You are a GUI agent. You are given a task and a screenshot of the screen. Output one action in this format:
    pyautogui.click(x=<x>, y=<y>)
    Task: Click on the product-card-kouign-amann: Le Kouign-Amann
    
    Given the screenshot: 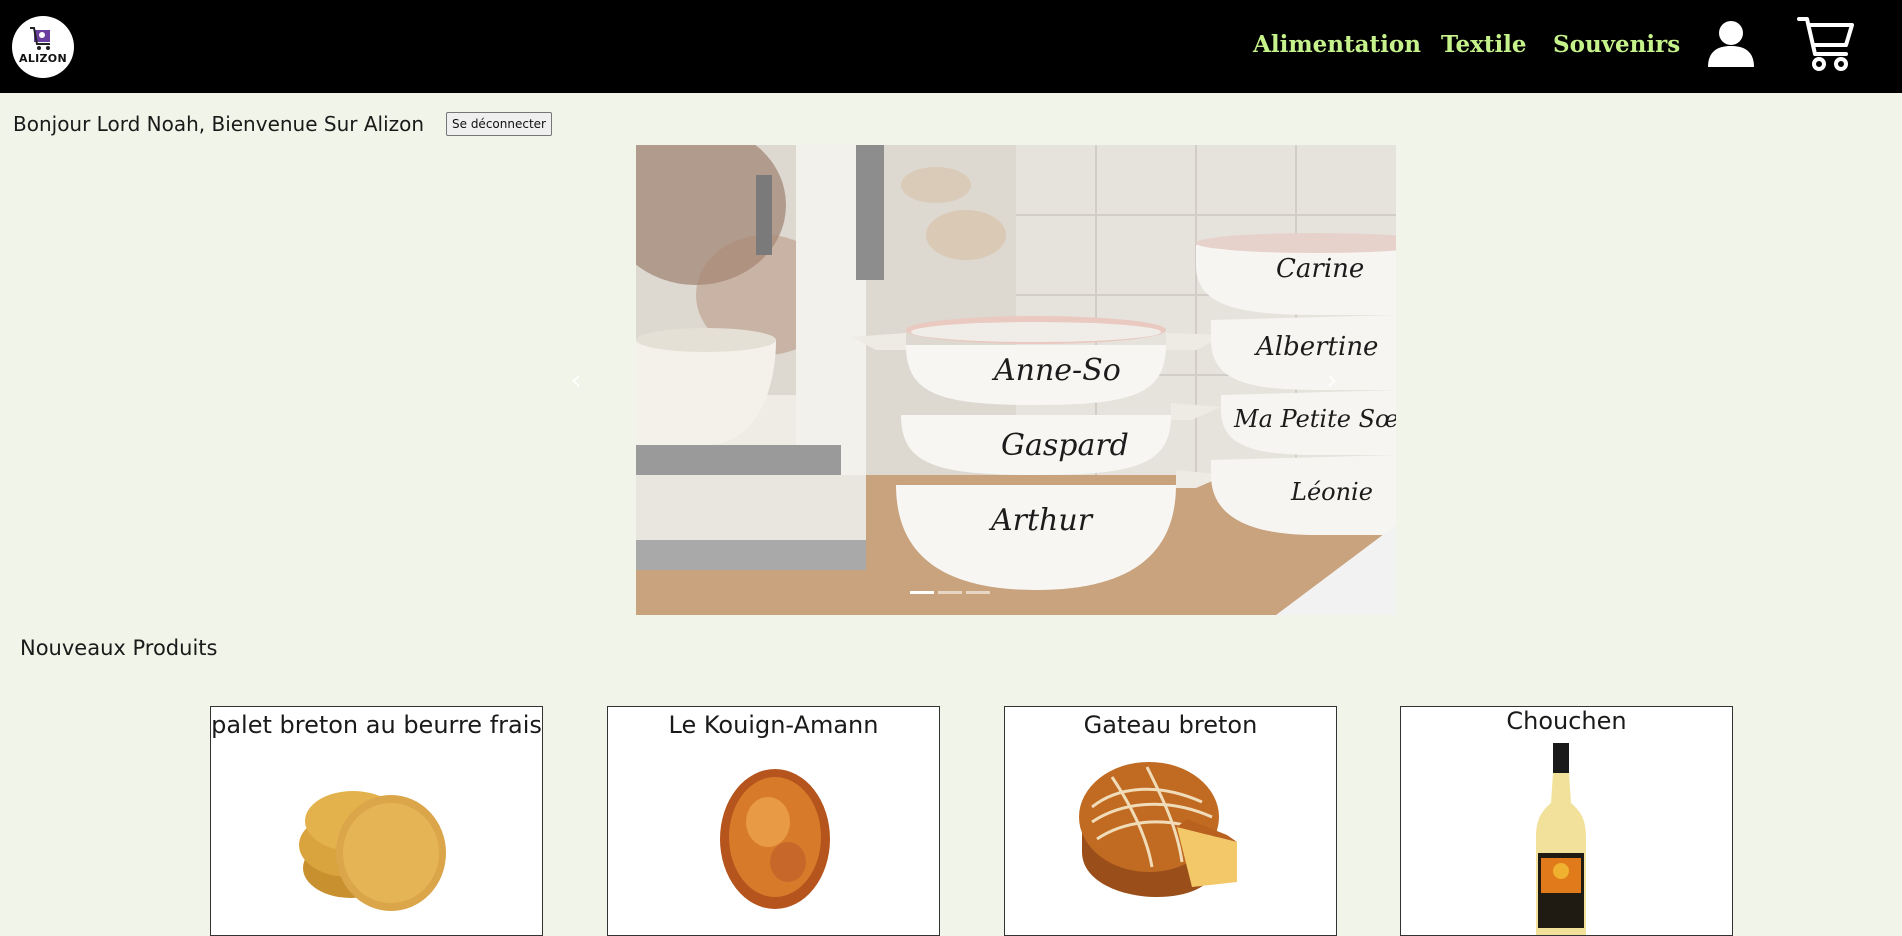 What is the action you would take?
    pyautogui.click(x=773, y=821)
    